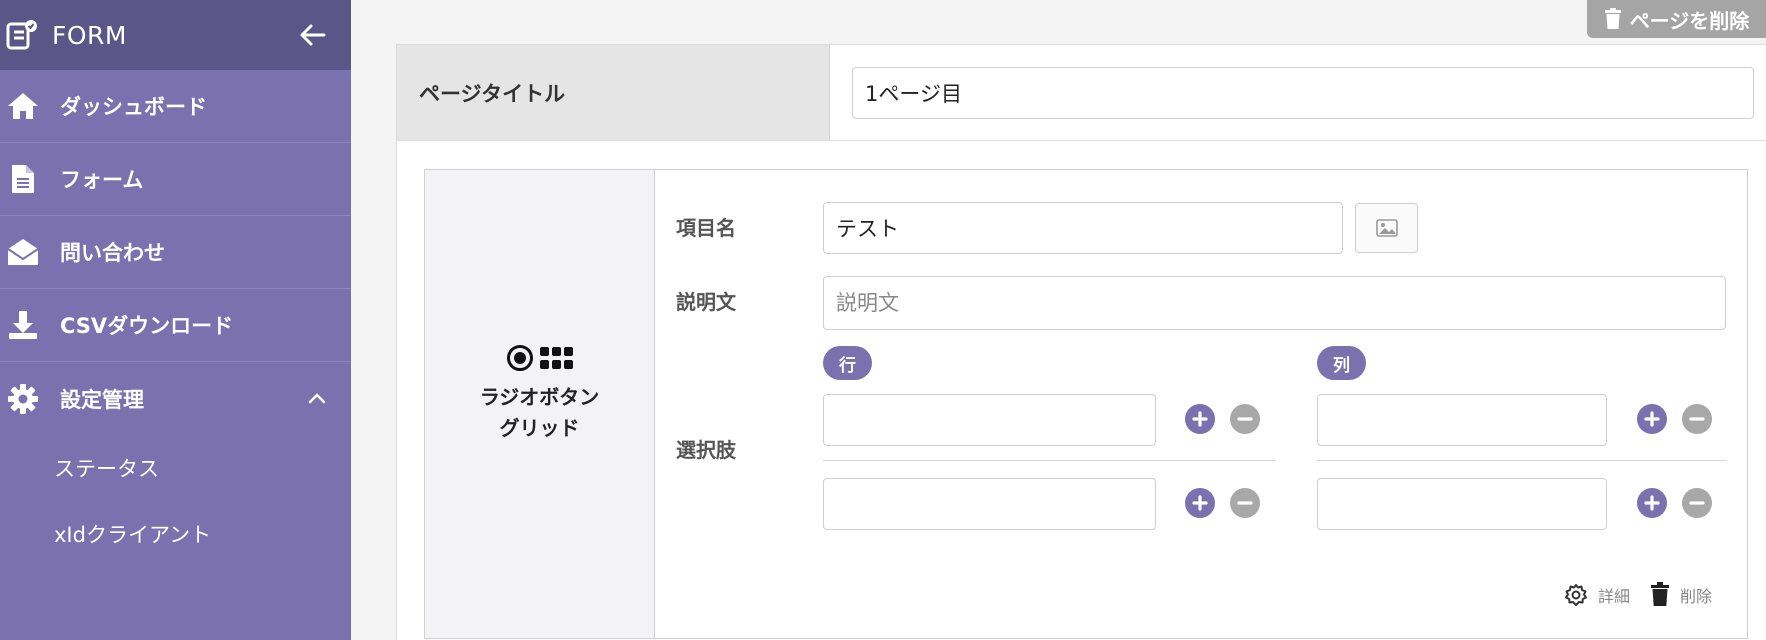  Describe the element at coordinates (706, 302) in the screenshot. I see `description-label: 説明文` at that location.